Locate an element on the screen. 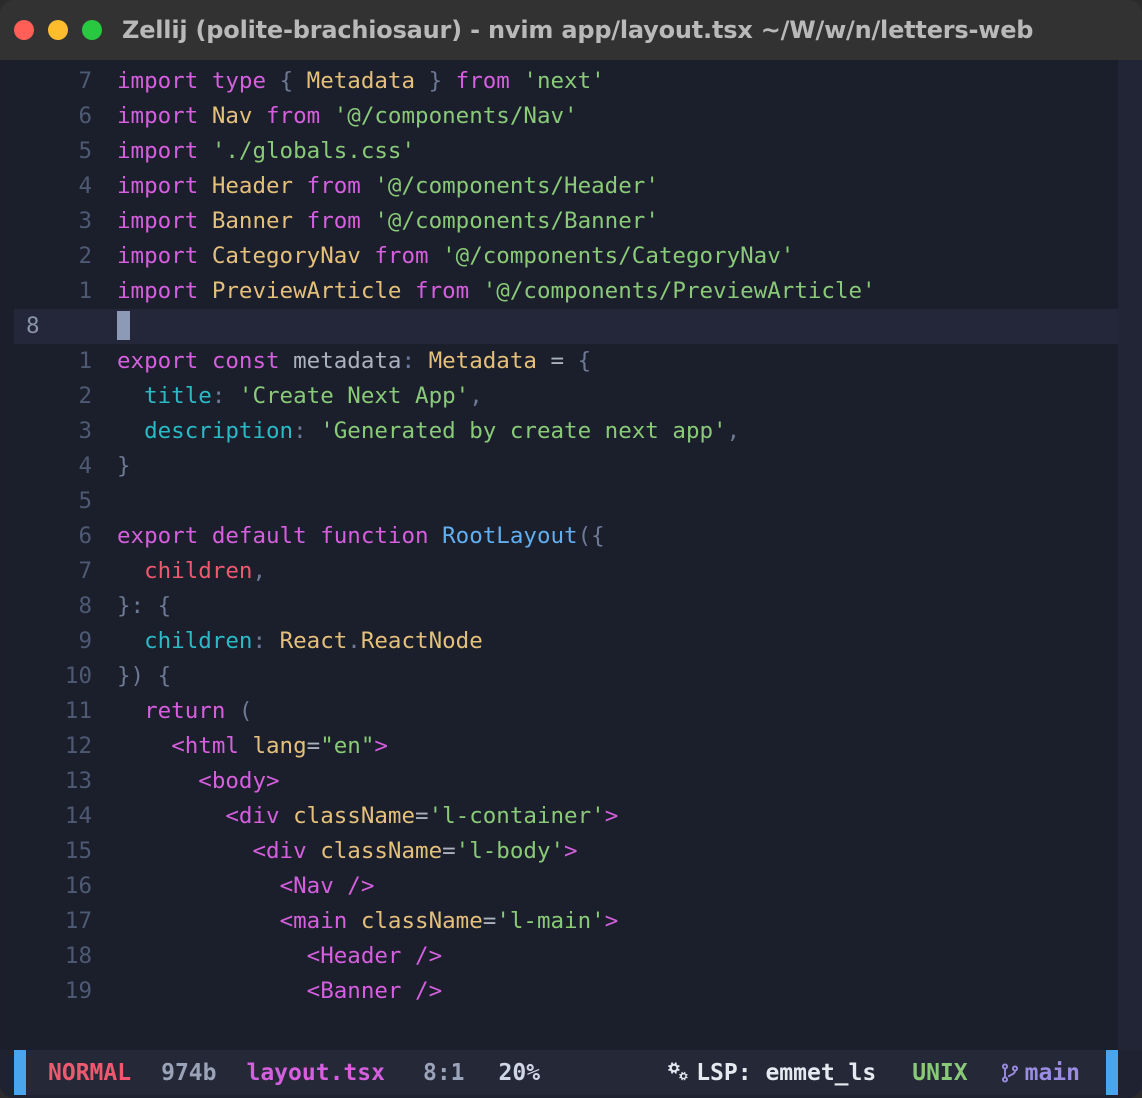 The height and width of the screenshot is (1098, 1142). code-text: <body> is located at coordinates (185, 781).